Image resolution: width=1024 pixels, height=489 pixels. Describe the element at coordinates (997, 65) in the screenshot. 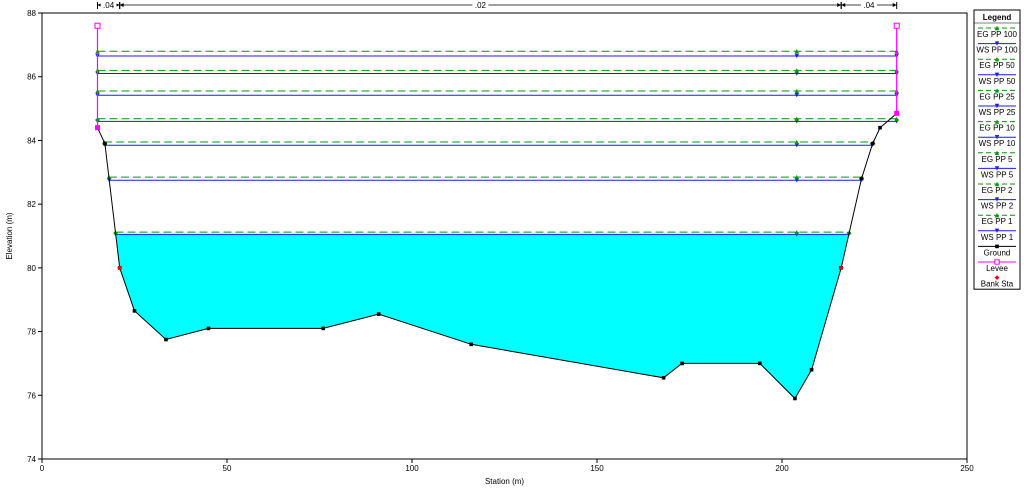

I see `legend-label-eg-pp-50: EG PP 50` at that location.